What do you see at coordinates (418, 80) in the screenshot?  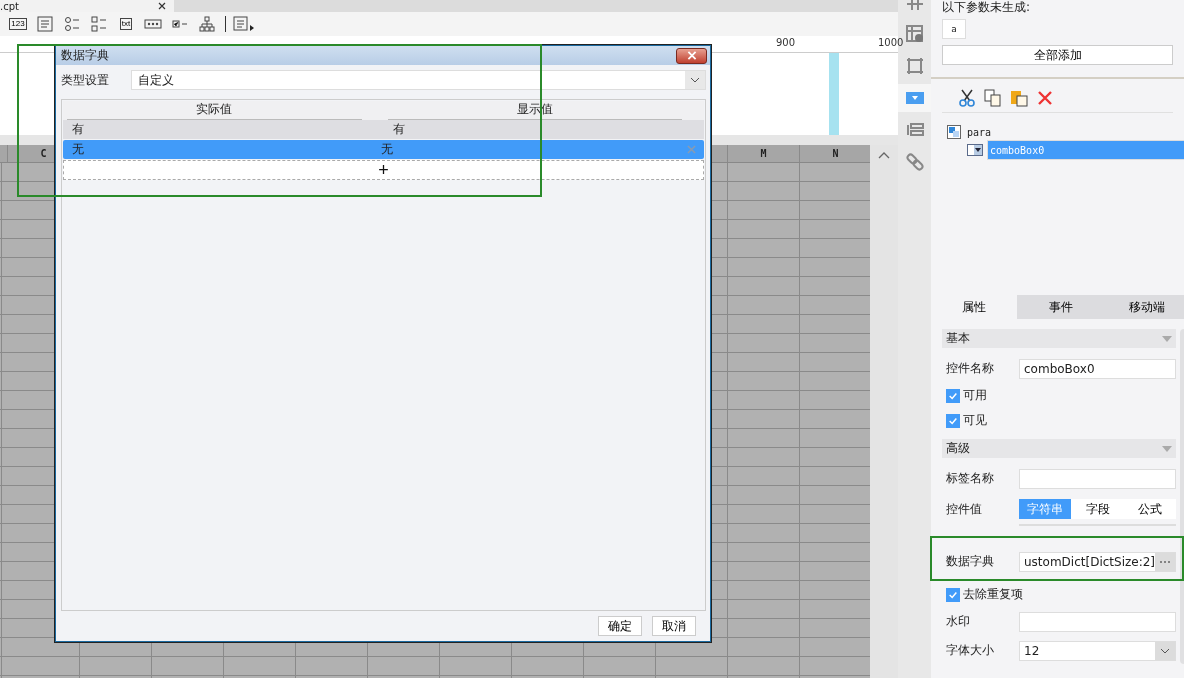 I see `type-dropdown: 自定义` at bounding box center [418, 80].